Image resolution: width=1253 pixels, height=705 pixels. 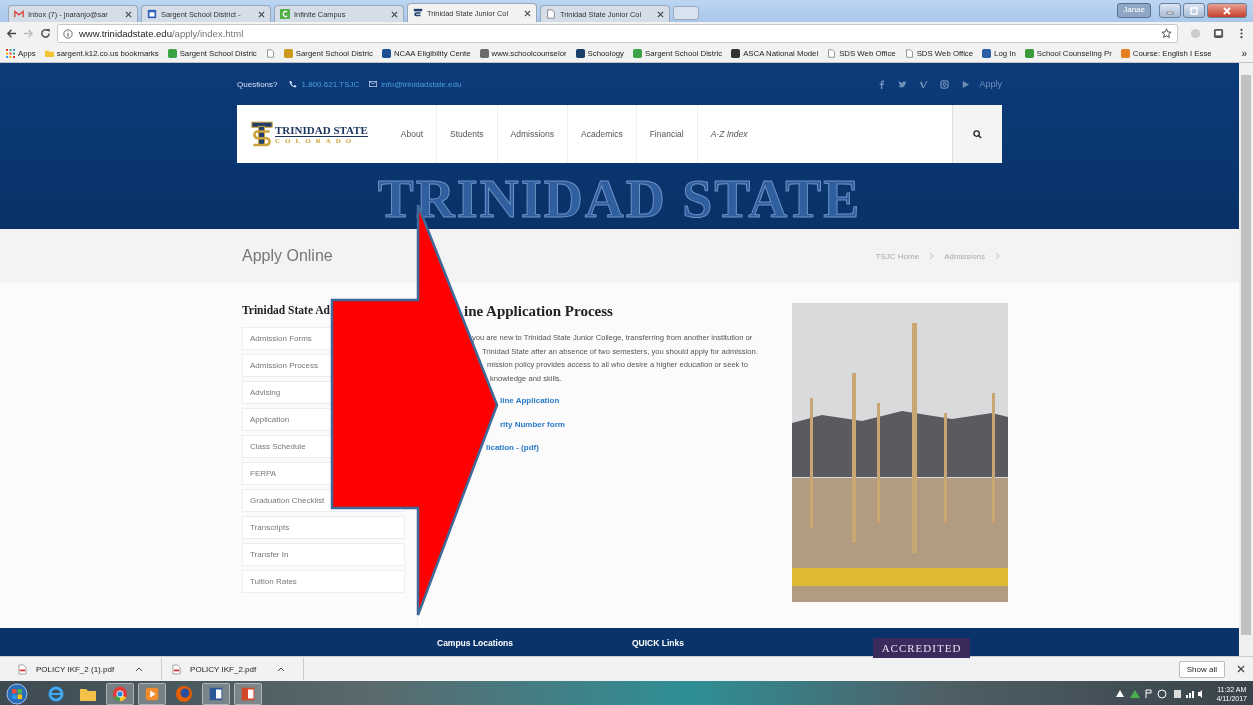 I want to click on content-link: line Application, so click(x=646, y=401).